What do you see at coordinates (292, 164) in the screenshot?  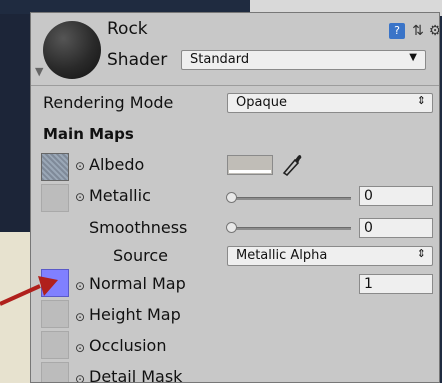 I see `eyedropper-icon` at bounding box center [292, 164].